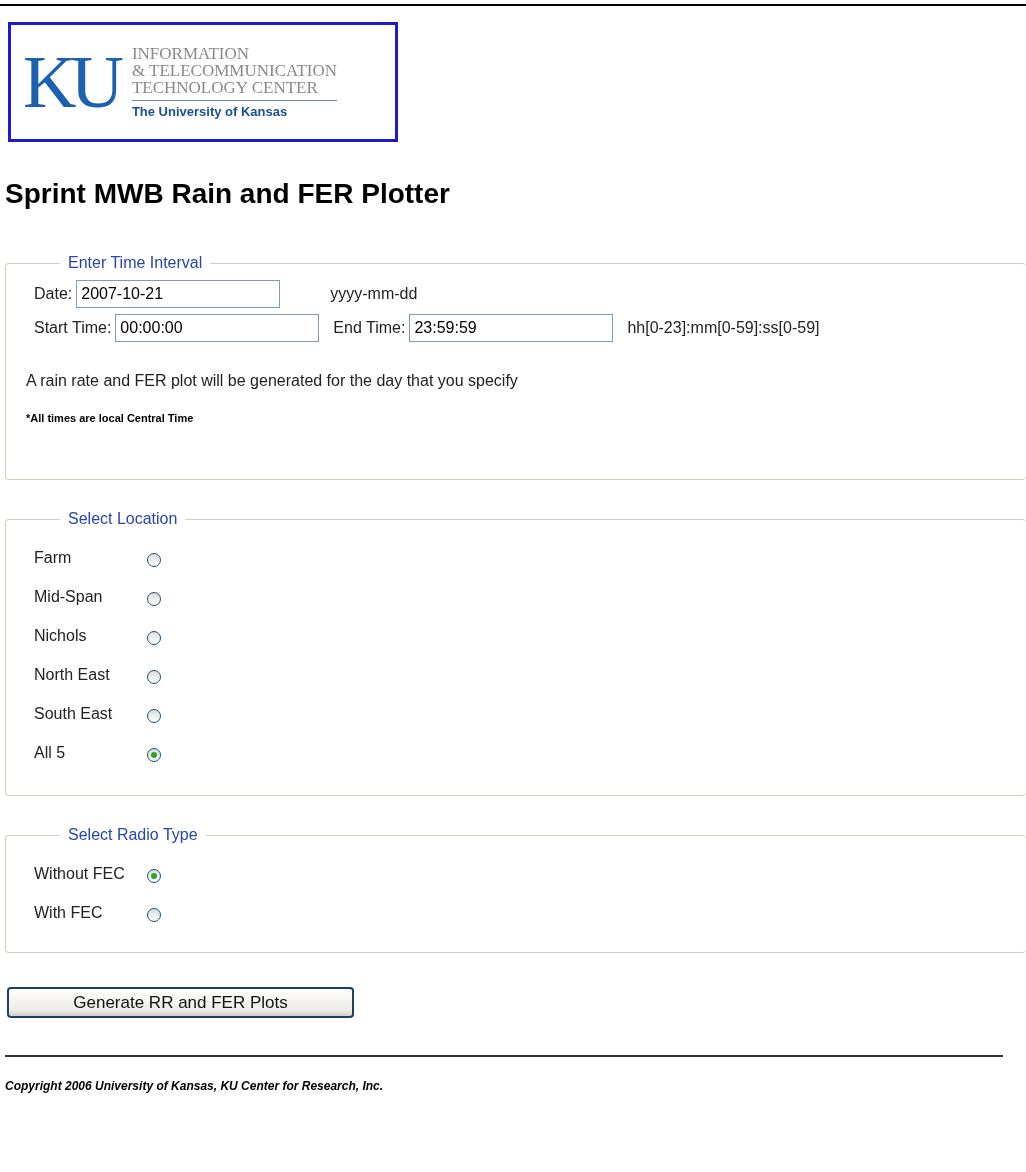 Image resolution: width=1026 pixels, height=1172 pixels. Describe the element at coordinates (369, 328) in the screenshot. I see `end-time-label: End Time:` at that location.